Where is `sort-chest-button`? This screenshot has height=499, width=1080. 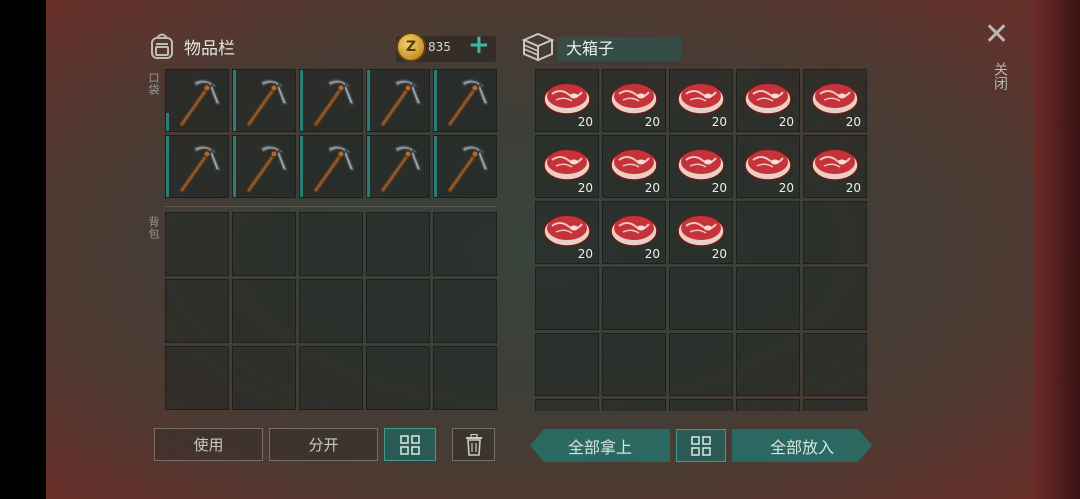 sort-chest-button is located at coordinates (701, 445).